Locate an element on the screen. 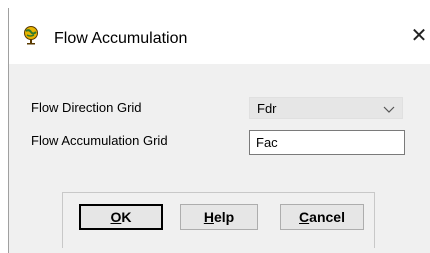 The image size is (430, 253). flow-direction-value: Fdr is located at coordinates (267, 108).